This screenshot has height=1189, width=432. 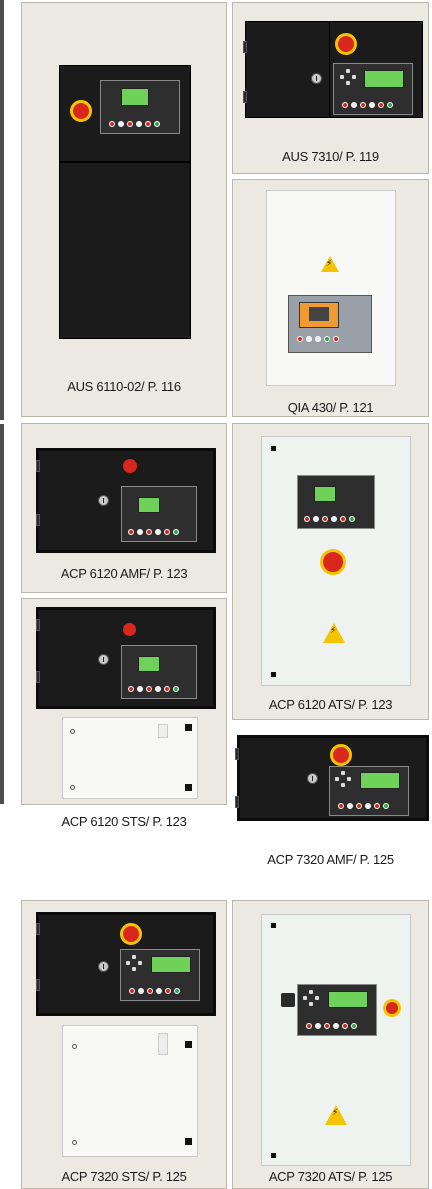 What do you see at coordinates (288, 1000) in the screenshot?
I see `selector-switch` at bounding box center [288, 1000].